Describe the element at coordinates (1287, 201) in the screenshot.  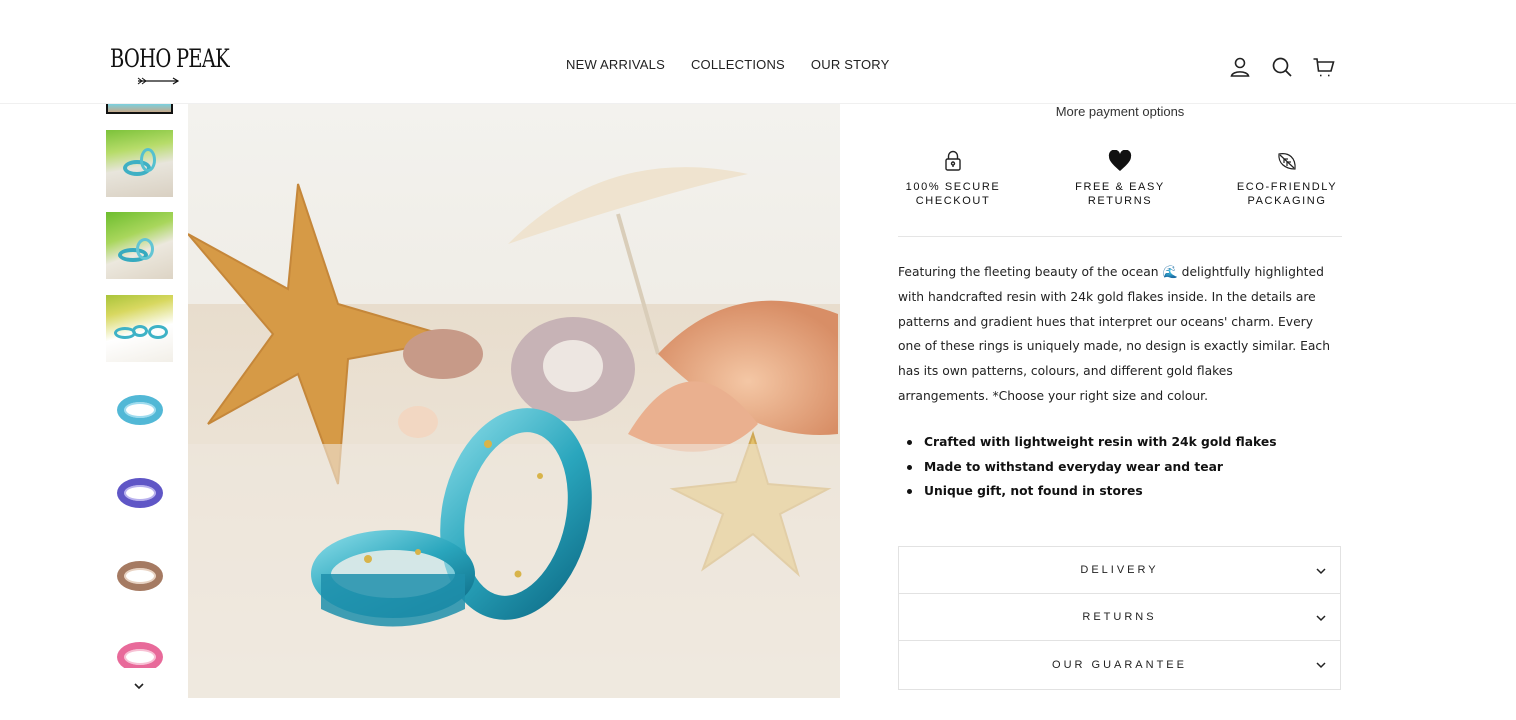
I see `badge-eco-line2: PACKAGING` at that location.